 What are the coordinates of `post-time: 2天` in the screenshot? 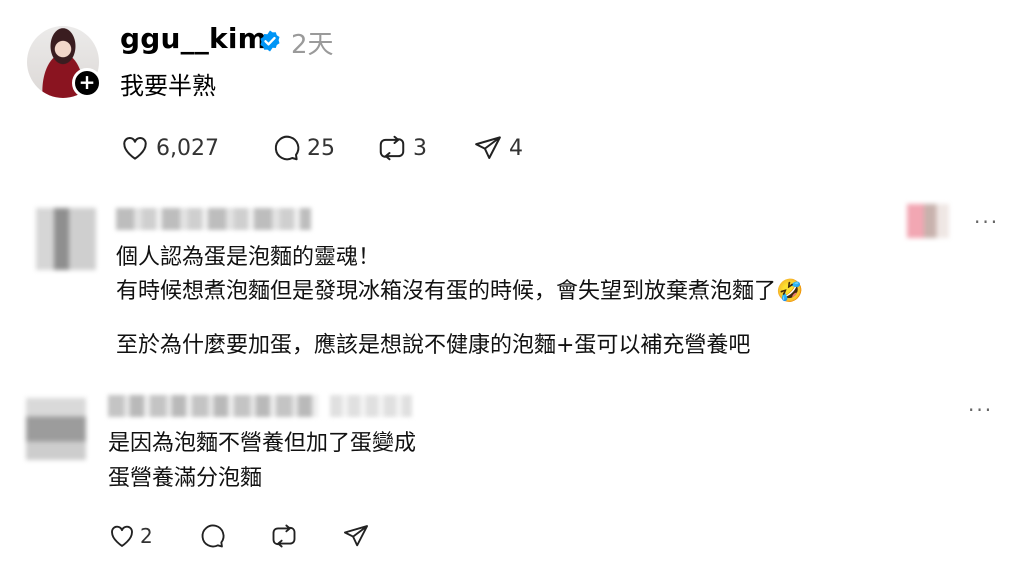 It's located at (312, 45).